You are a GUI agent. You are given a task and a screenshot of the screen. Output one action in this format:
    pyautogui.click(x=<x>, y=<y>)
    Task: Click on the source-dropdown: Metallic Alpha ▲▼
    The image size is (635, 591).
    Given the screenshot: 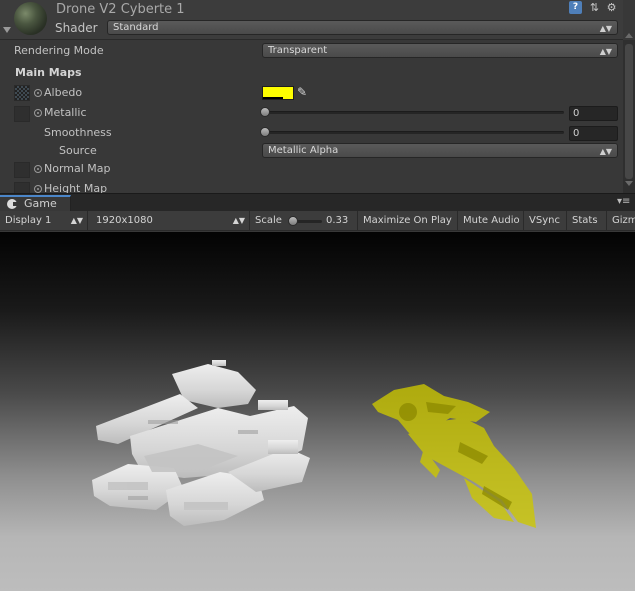 What is the action you would take?
    pyautogui.click(x=440, y=150)
    